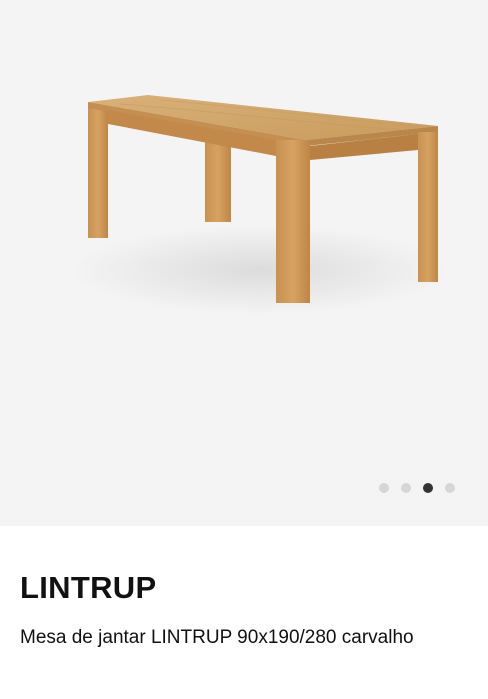 The image size is (488, 699). What do you see at coordinates (417, 488) in the screenshot?
I see `carousel-pagination` at bounding box center [417, 488].